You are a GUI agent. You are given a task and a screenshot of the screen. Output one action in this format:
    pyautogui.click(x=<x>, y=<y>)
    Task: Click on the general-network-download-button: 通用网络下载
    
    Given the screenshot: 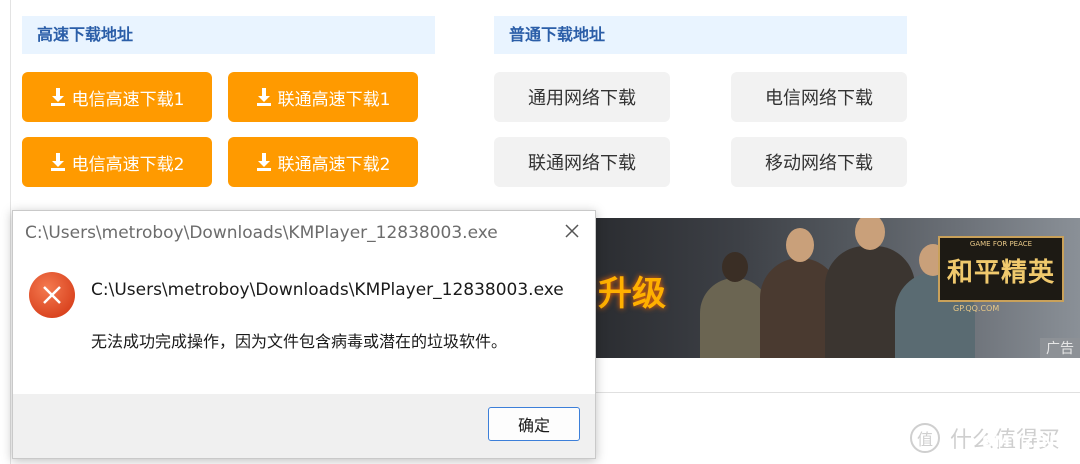 What is the action you would take?
    pyautogui.click(x=582, y=97)
    